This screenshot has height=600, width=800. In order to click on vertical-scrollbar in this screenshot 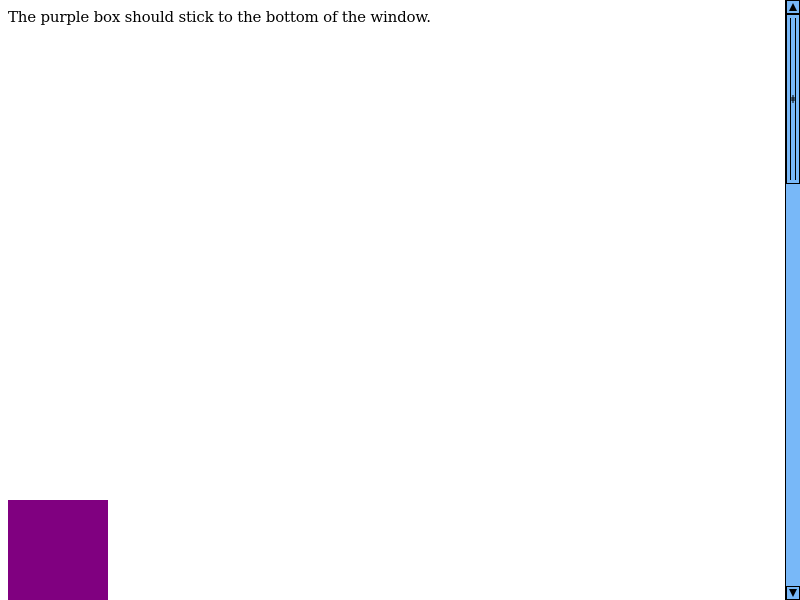, I will do `click(792, 300)`.